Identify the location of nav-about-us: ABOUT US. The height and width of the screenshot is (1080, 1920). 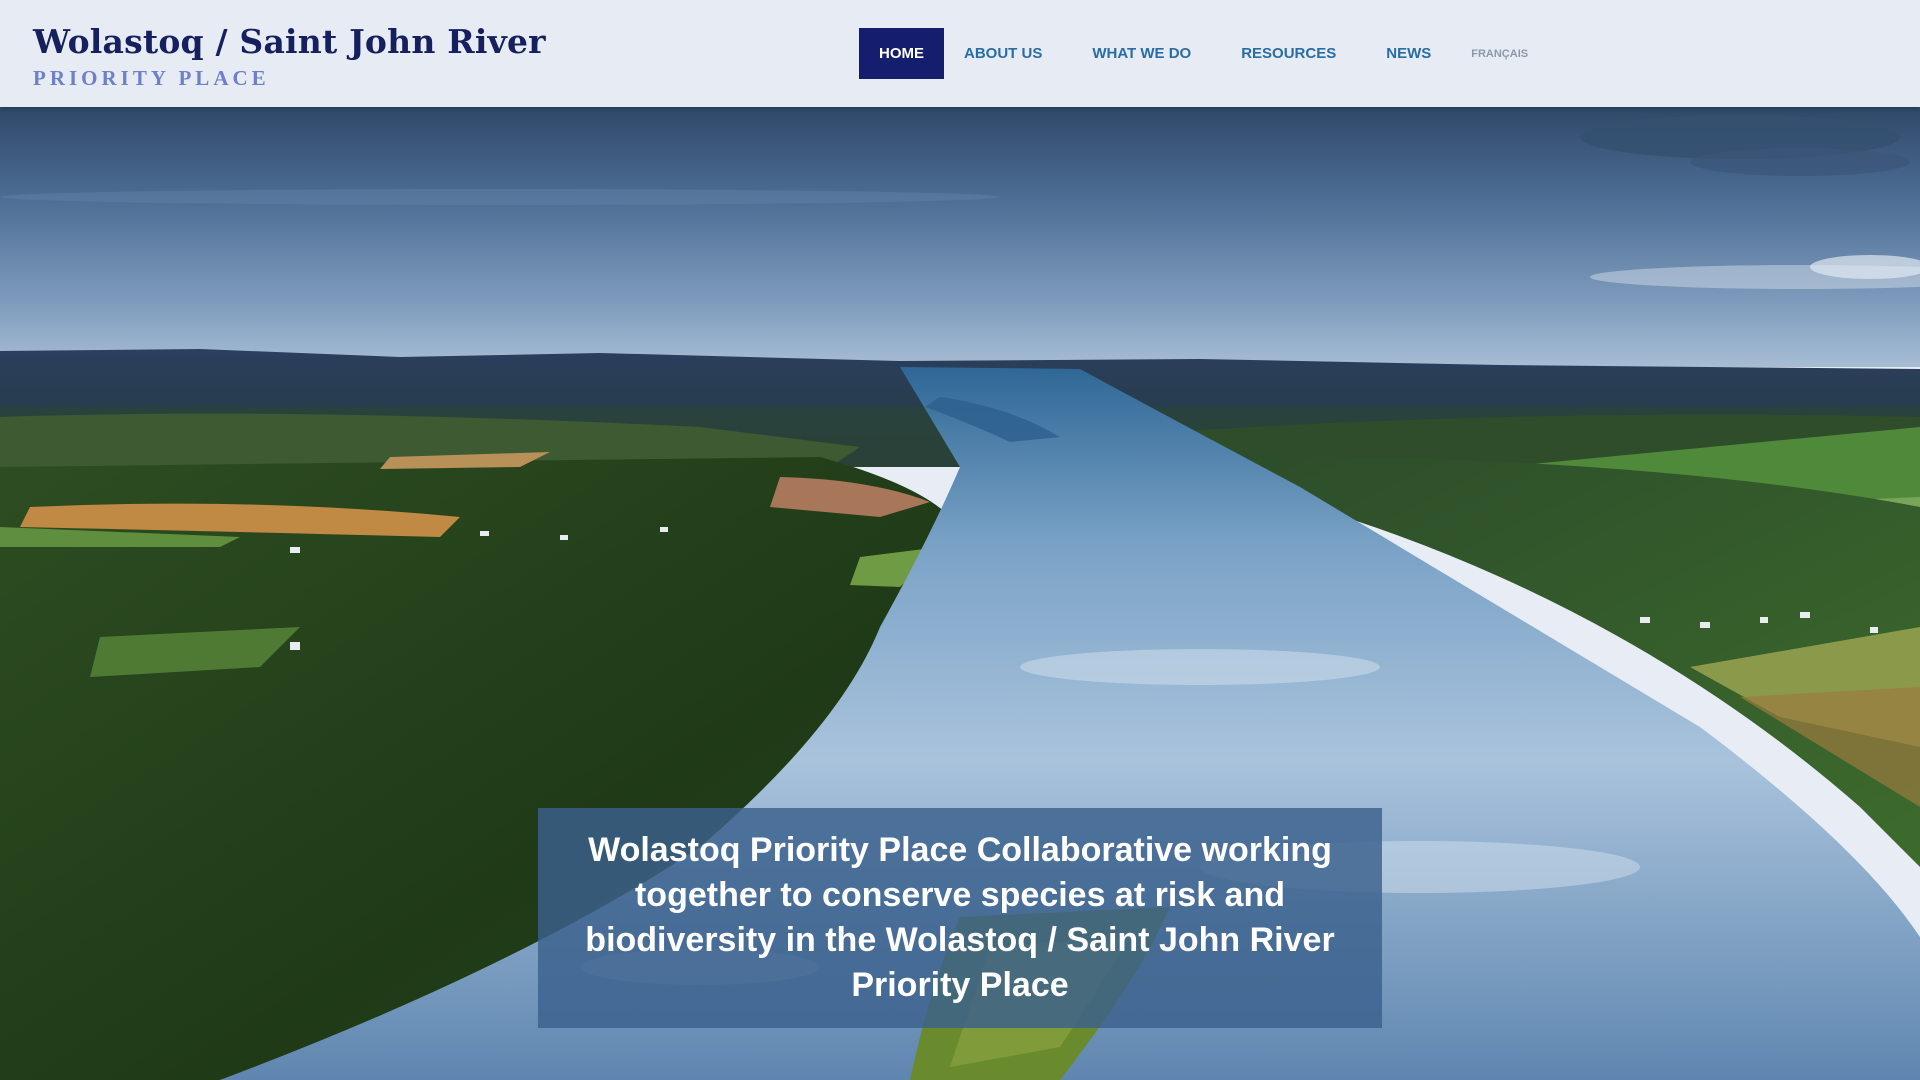
(1003, 53).